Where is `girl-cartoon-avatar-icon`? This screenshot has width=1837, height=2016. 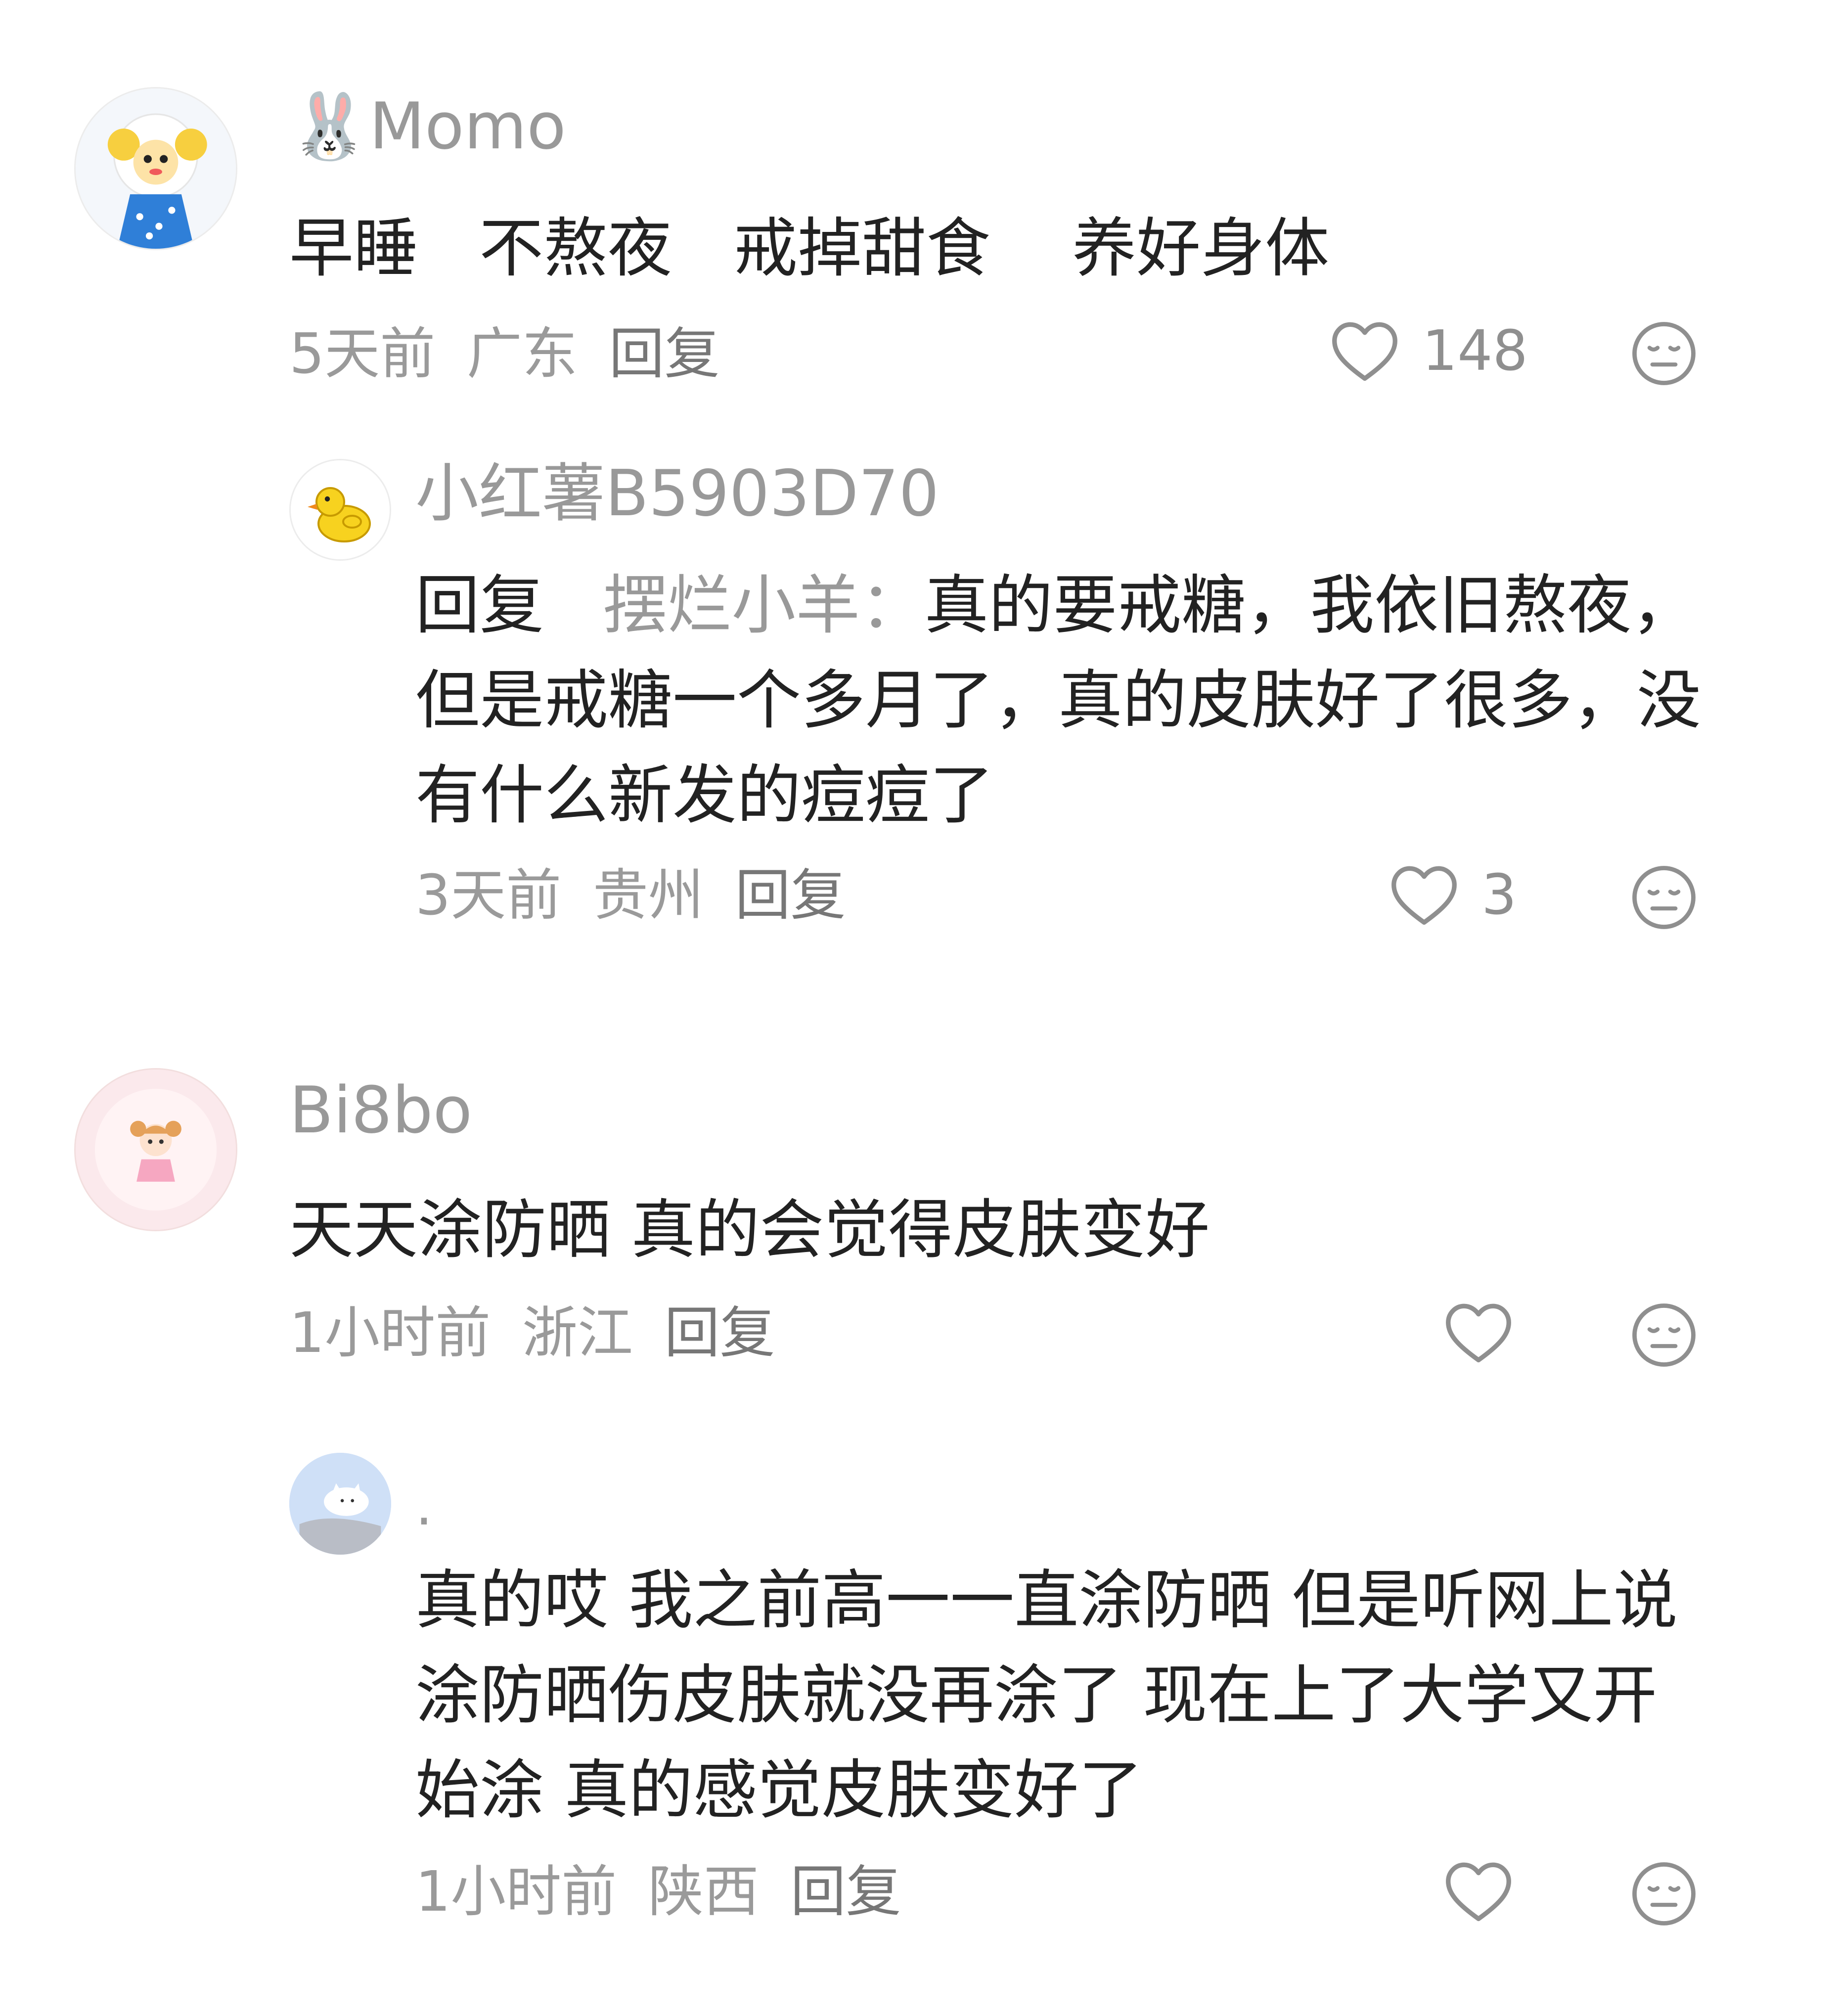
girl-cartoon-avatar-icon is located at coordinates (156, 1150).